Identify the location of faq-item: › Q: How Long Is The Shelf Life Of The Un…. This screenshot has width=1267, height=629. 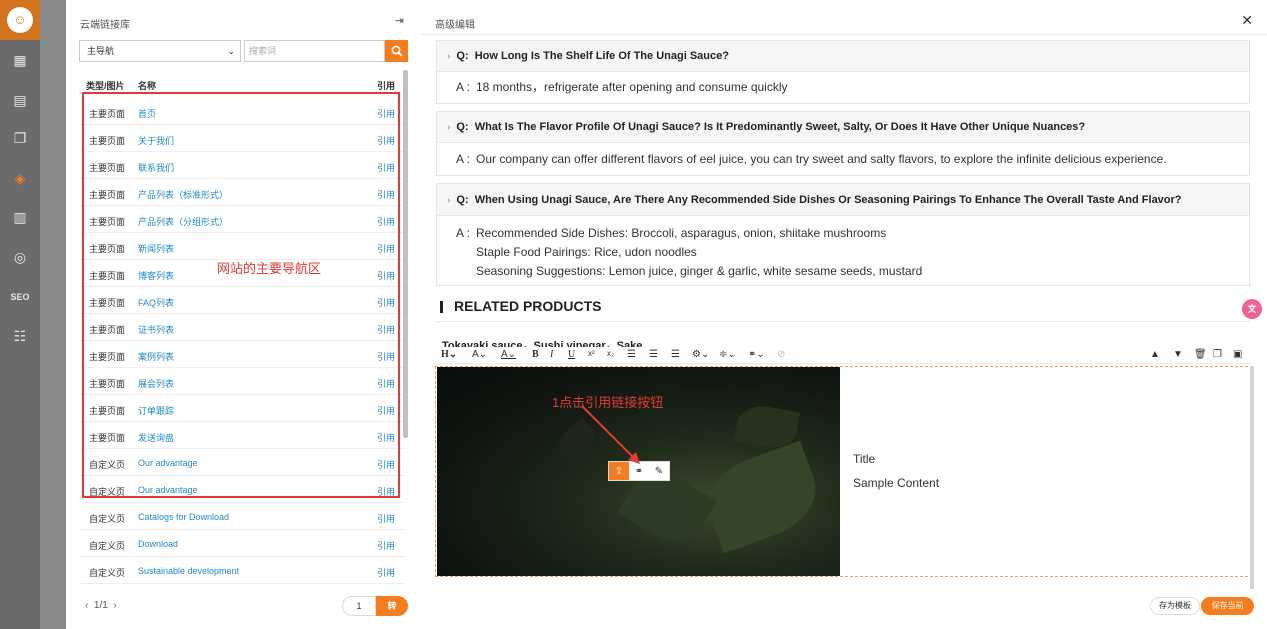
(843, 72).